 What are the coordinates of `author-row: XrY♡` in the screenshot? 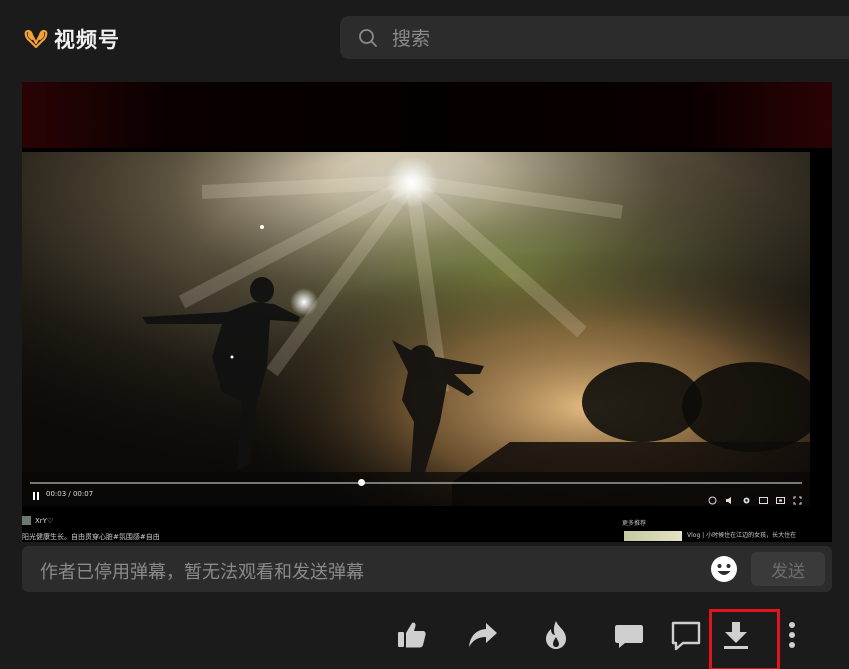 It's located at (37, 520).